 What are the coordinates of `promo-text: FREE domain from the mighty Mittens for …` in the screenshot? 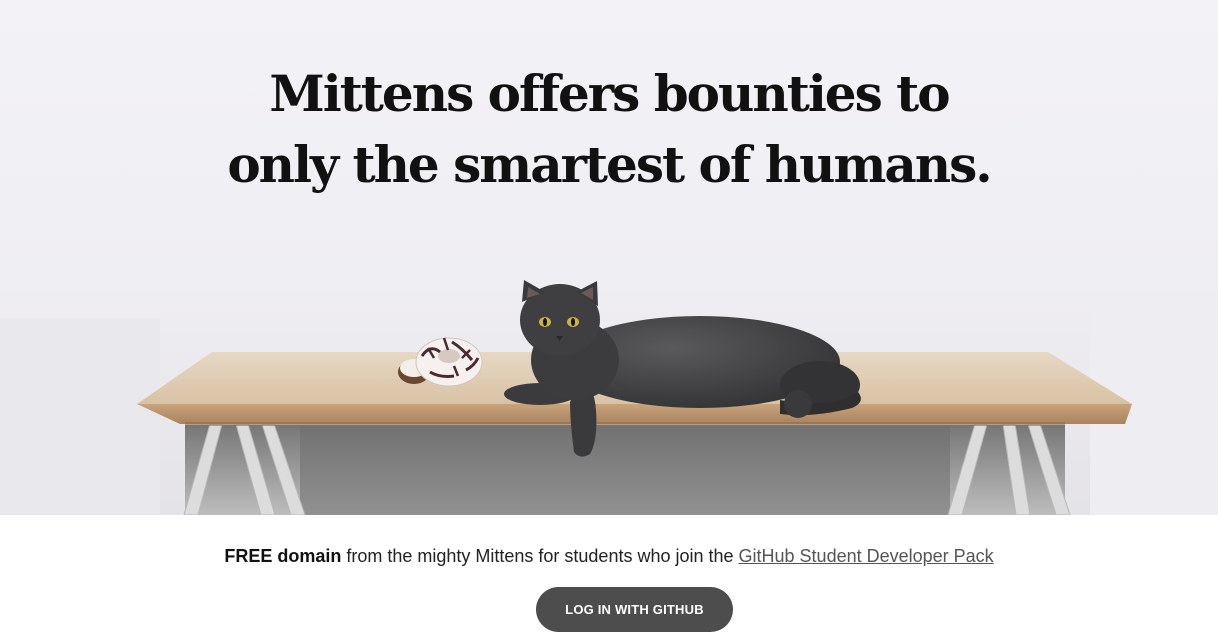 It's located at (609, 556).